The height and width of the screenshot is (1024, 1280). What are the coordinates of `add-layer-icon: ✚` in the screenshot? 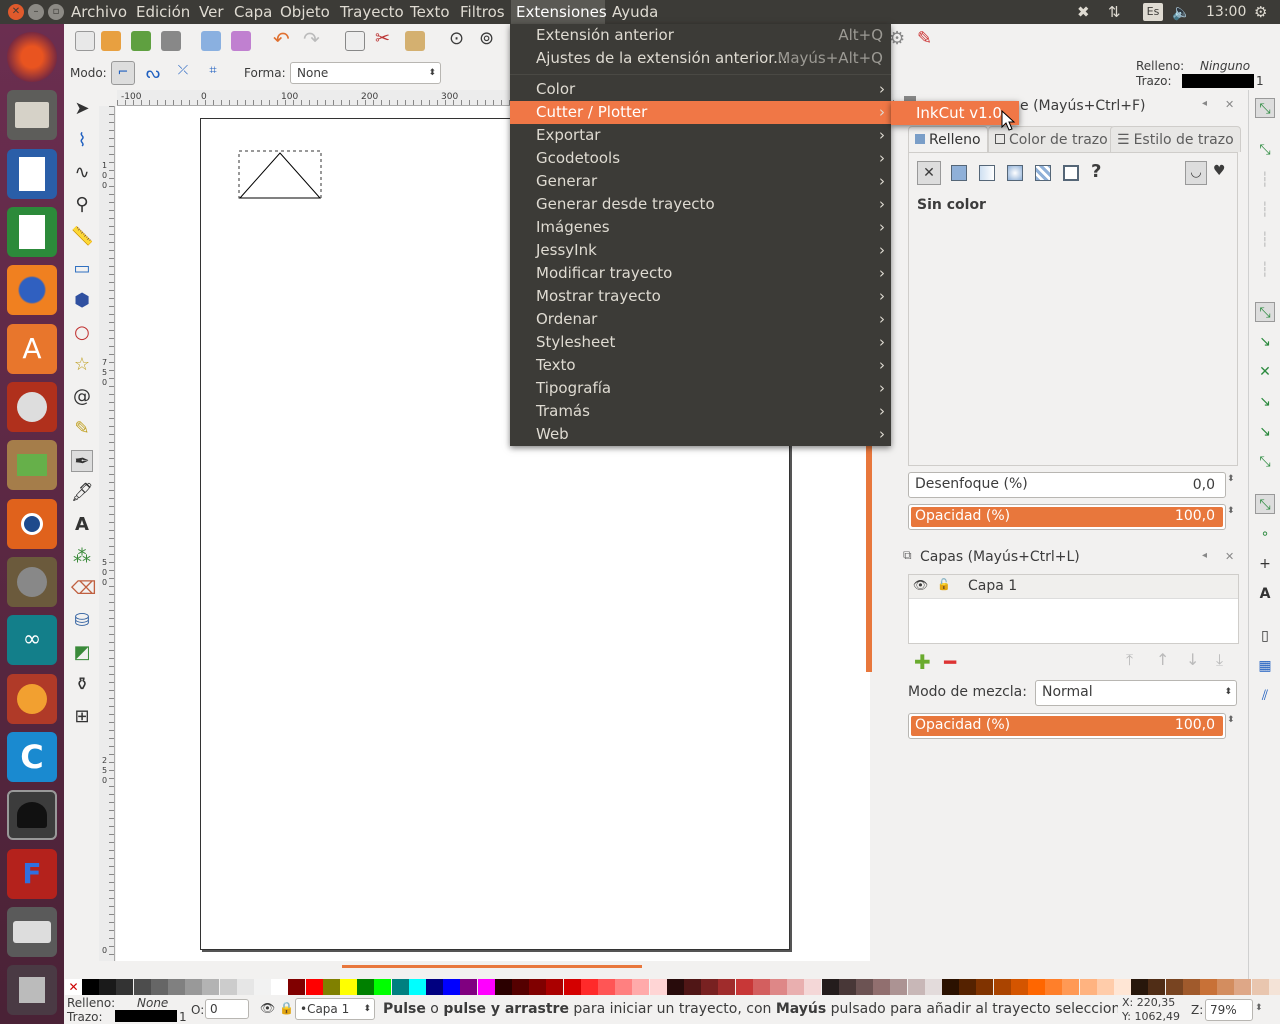 It's located at (922, 662).